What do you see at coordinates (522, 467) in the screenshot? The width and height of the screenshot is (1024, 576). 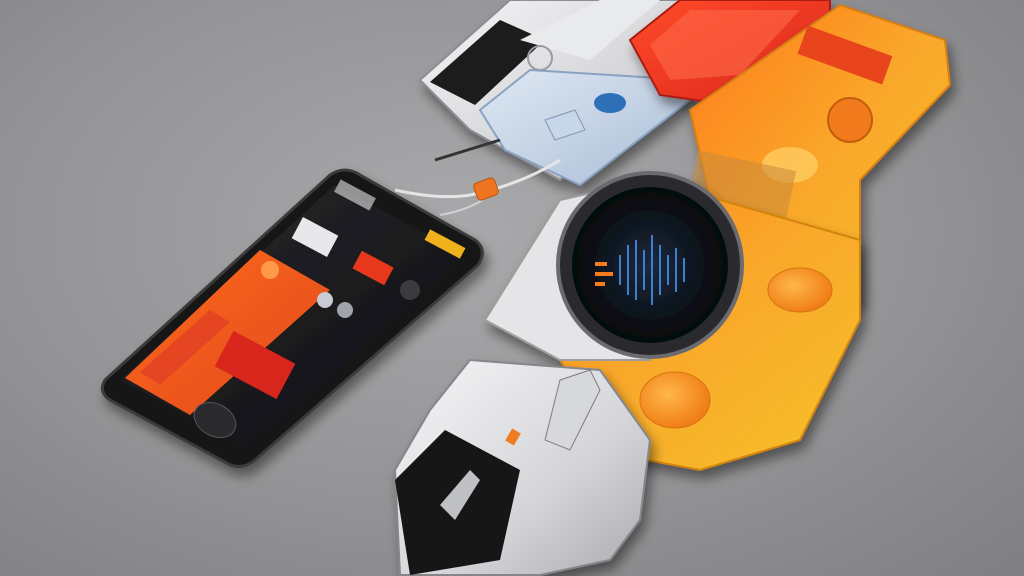 I see `silver-base-bottom` at bounding box center [522, 467].